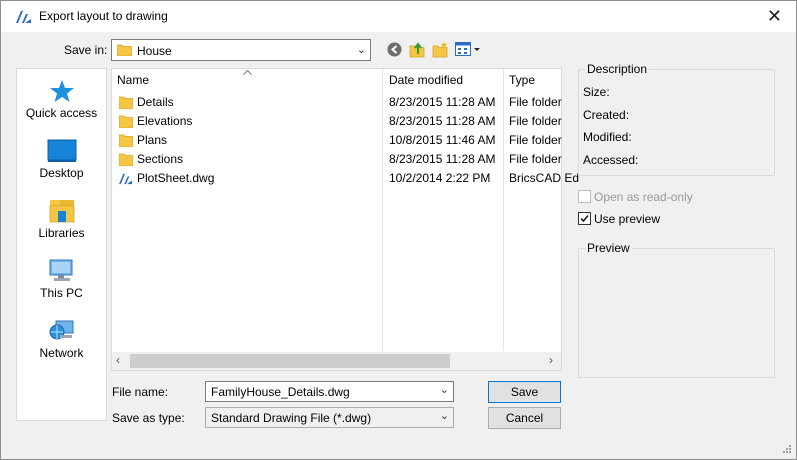 This screenshot has width=797, height=460. I want to click on place-quick-access: Quick access, so click(61, 99).